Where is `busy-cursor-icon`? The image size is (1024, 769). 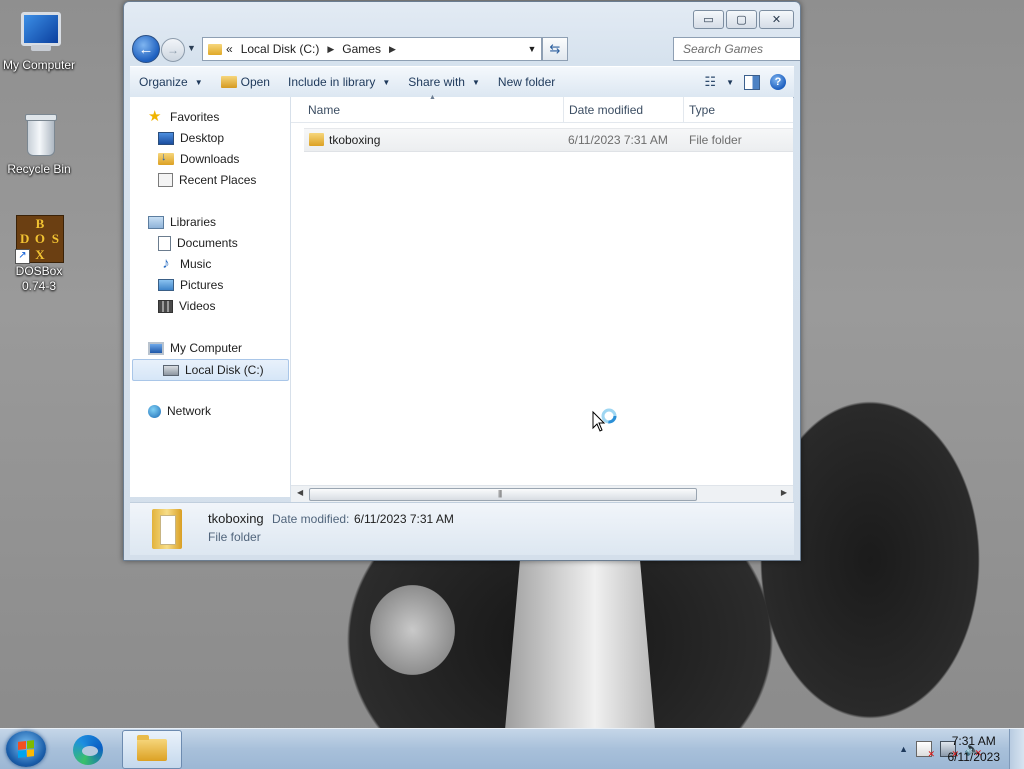
busy-cursor-icon is located at coordinates (604, 421).